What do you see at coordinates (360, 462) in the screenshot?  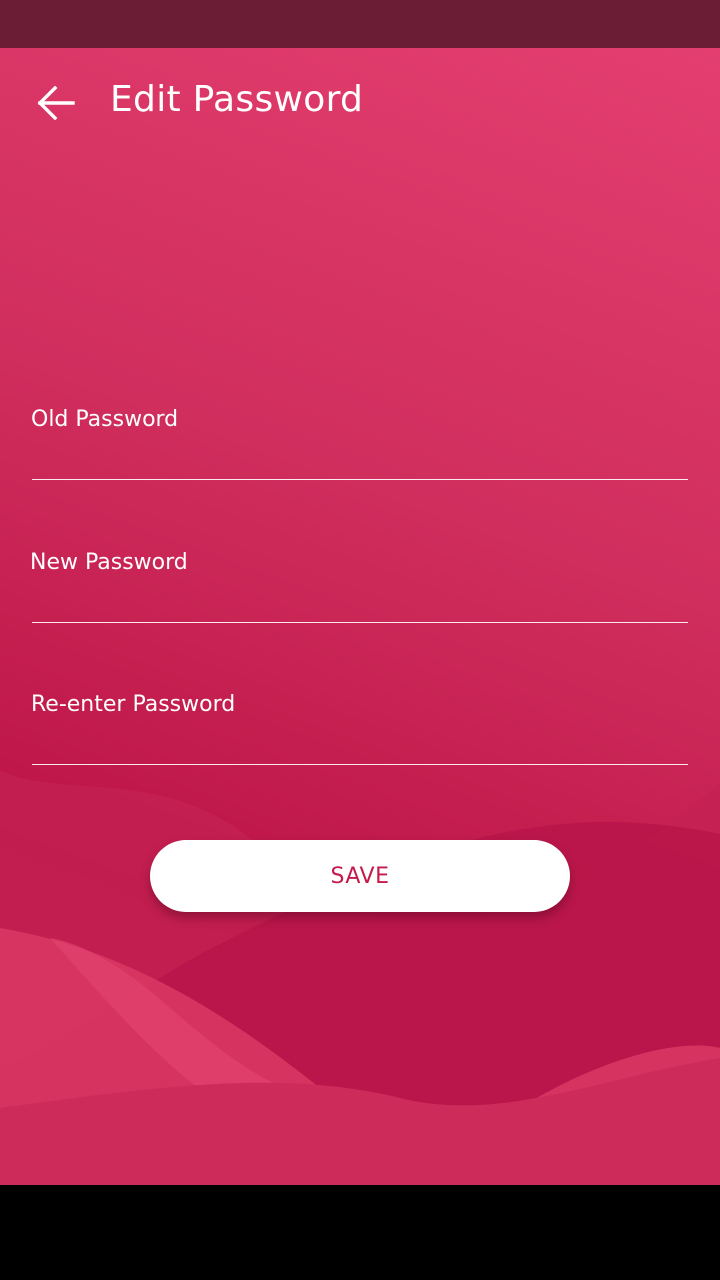 I see `old-password-input` at bounding box center [360, 462].